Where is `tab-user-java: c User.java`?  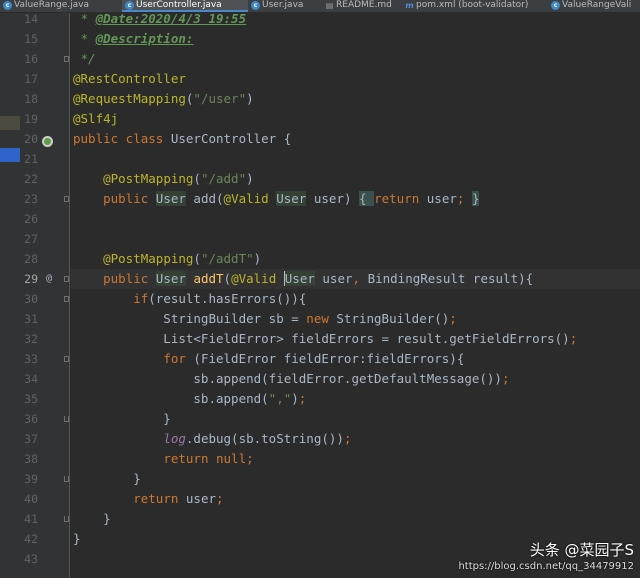 tab-user-java: c User.java is located at coordinates (285, 6).